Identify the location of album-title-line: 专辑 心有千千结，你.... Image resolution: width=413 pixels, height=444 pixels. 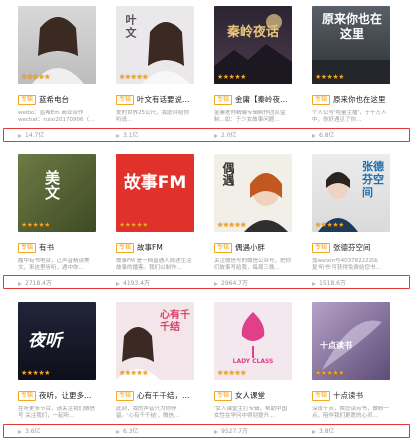
(155, 396).